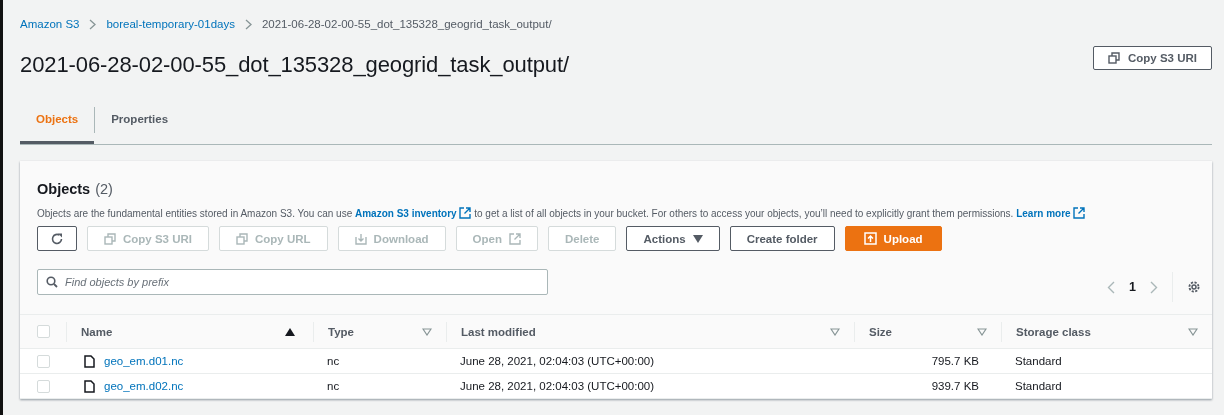  I want to click on description-text: Objects are the fundamental entities stored in Amazon S3. You can use, so click(195, 213).